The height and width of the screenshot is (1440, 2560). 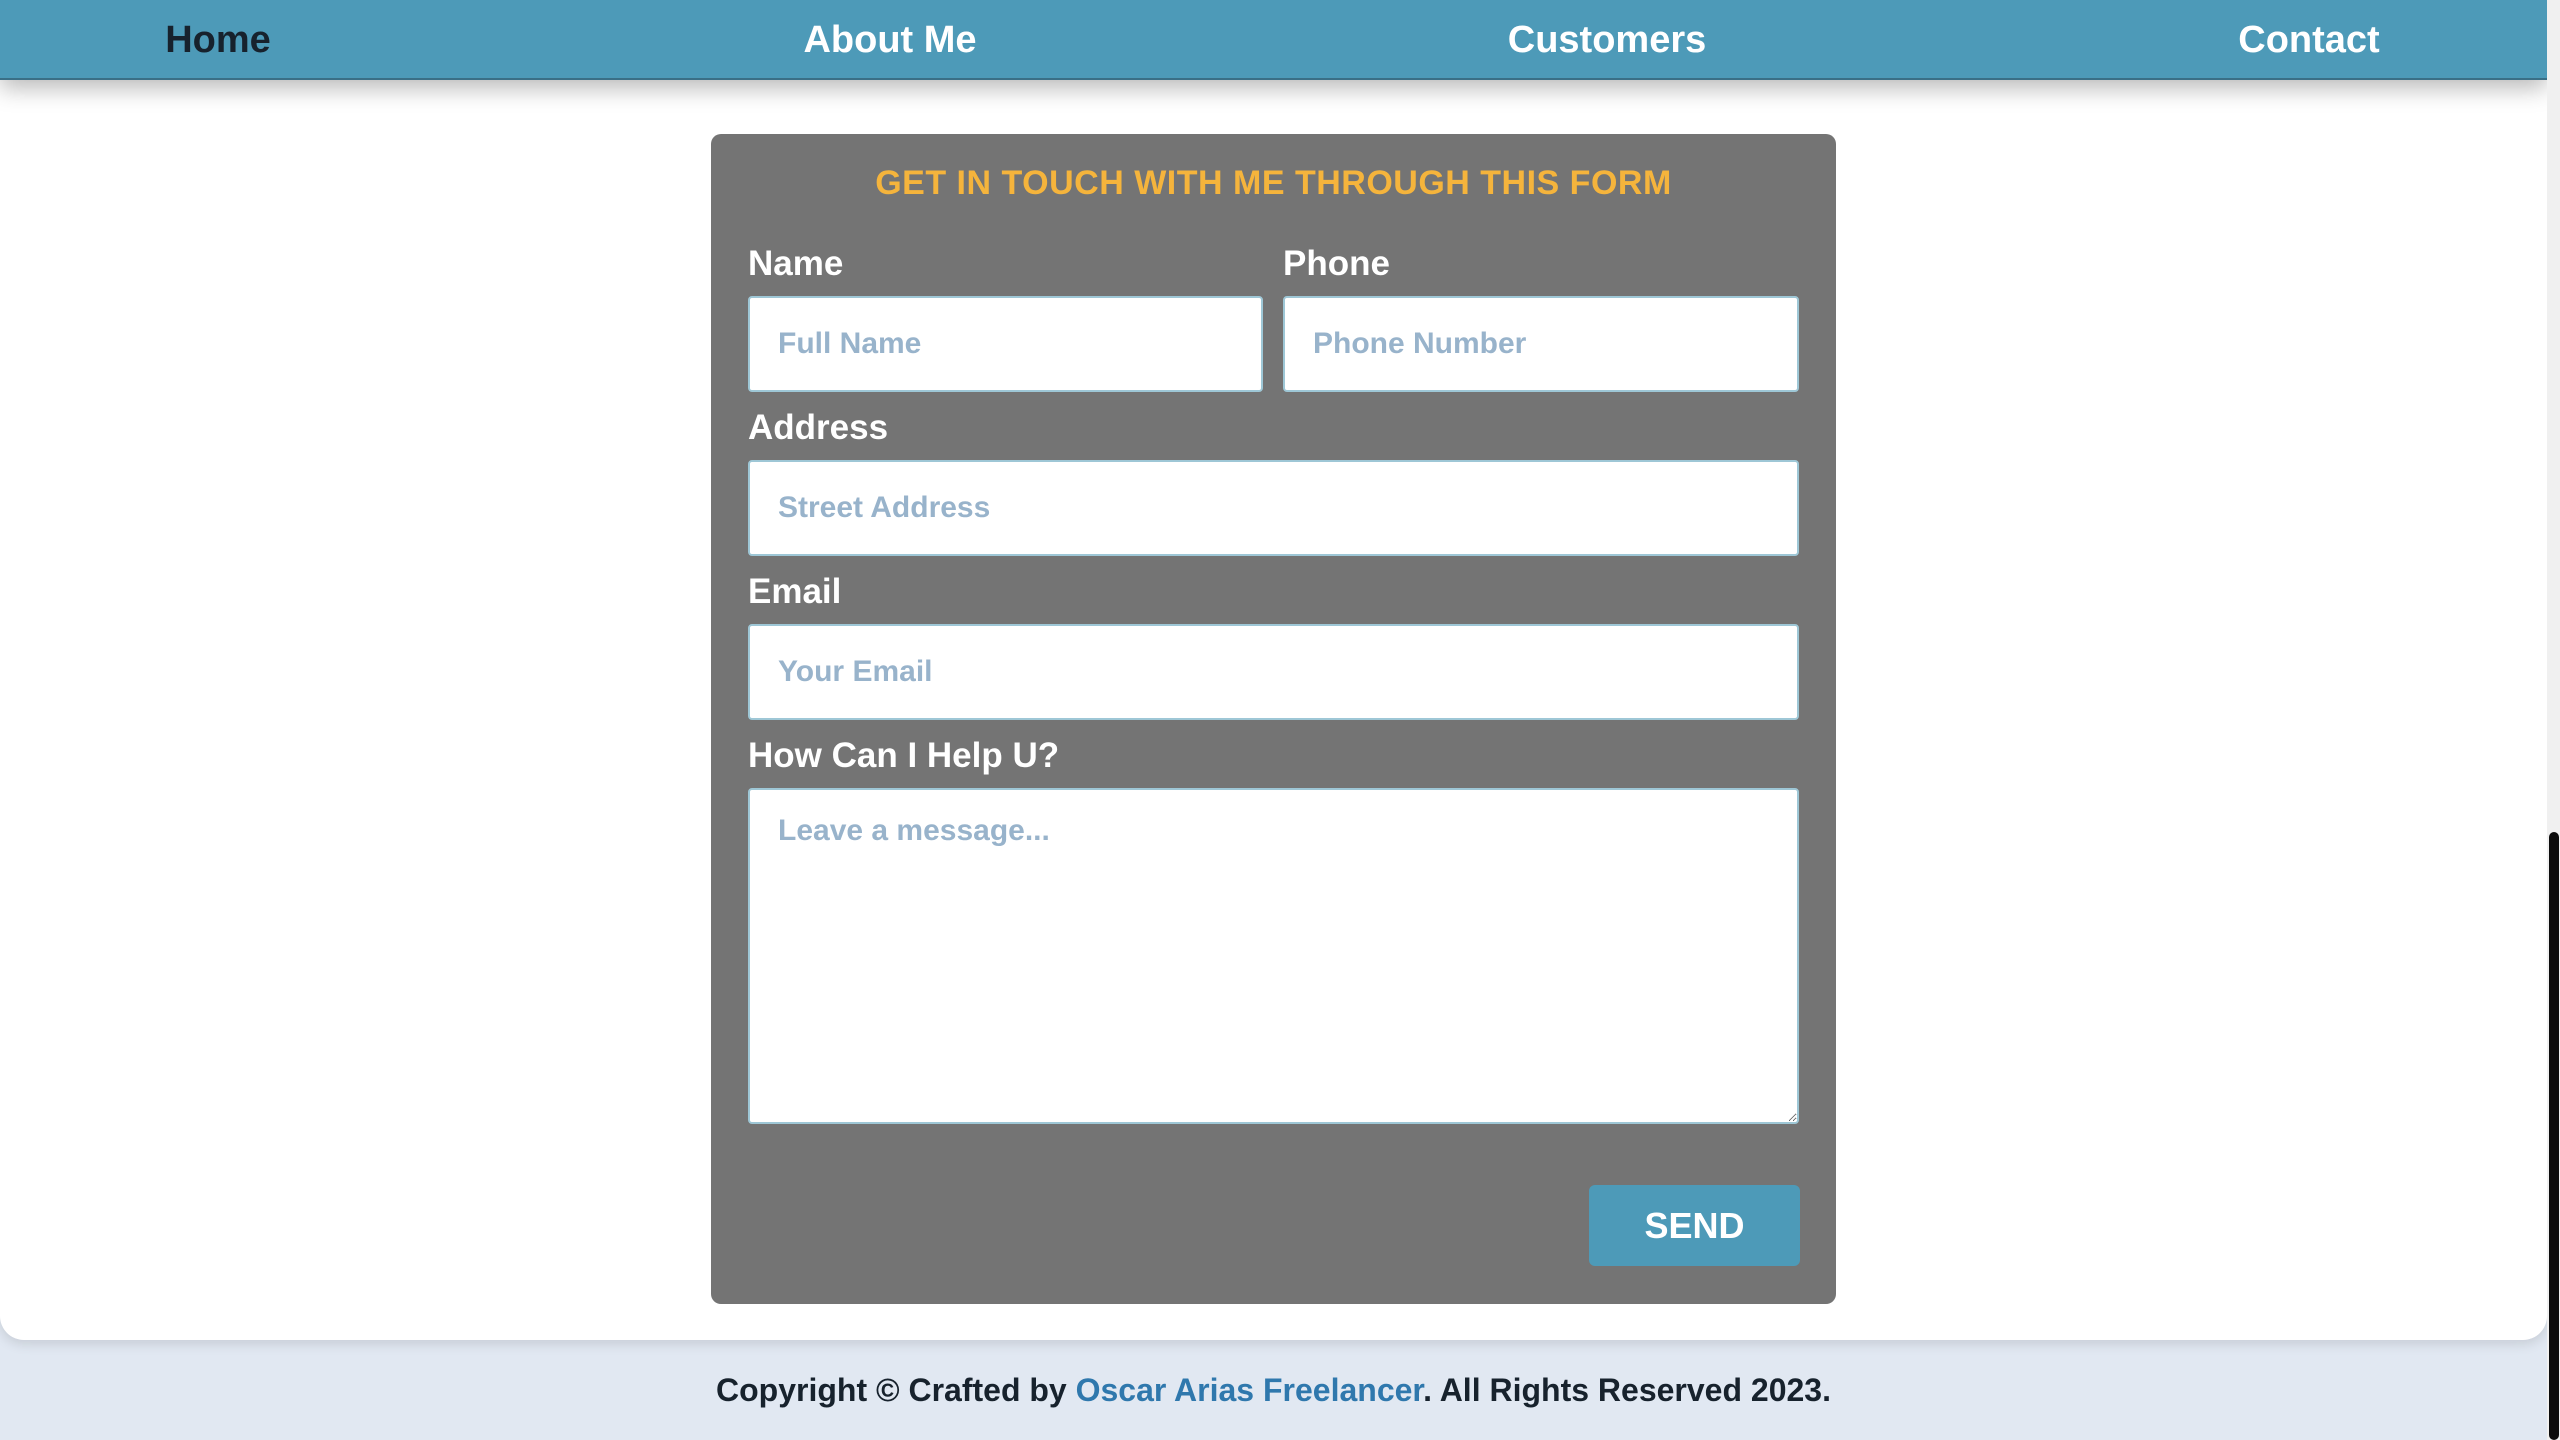 I want to click on message-label: How Can I Help U?, so click(x=904, y=755).